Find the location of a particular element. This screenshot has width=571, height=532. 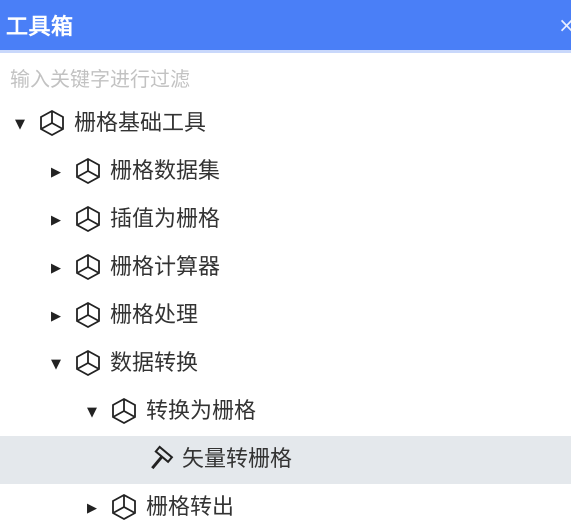

tree-node-label: 栅格基础工具 is located at coordinates (140, 123).